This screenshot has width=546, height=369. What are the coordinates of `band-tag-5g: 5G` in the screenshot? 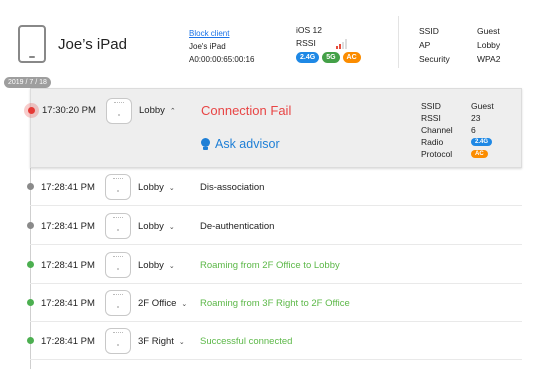 It's located at (331, 57).